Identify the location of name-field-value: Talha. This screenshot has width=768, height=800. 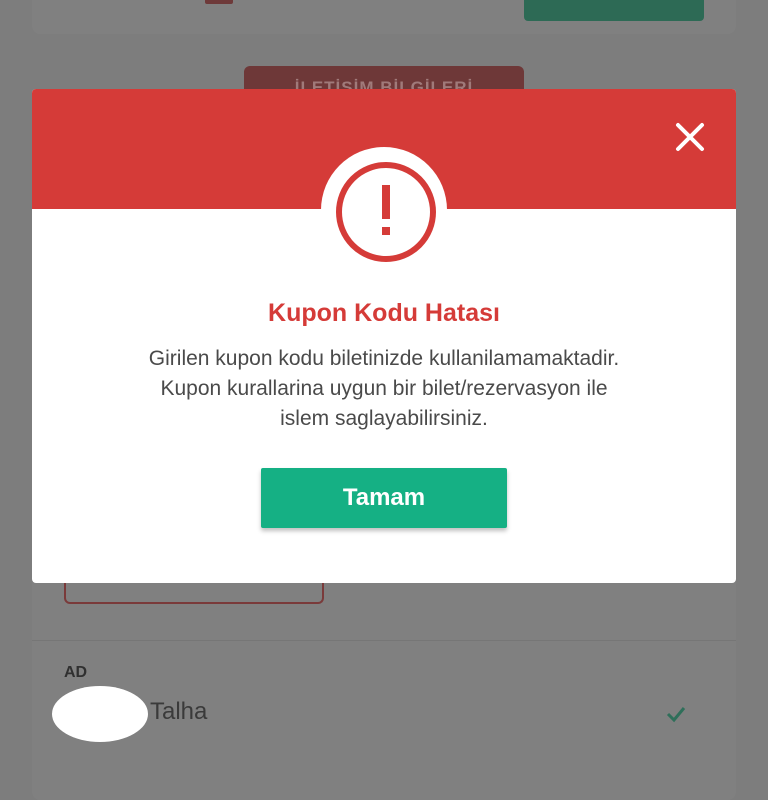
(179, 711).